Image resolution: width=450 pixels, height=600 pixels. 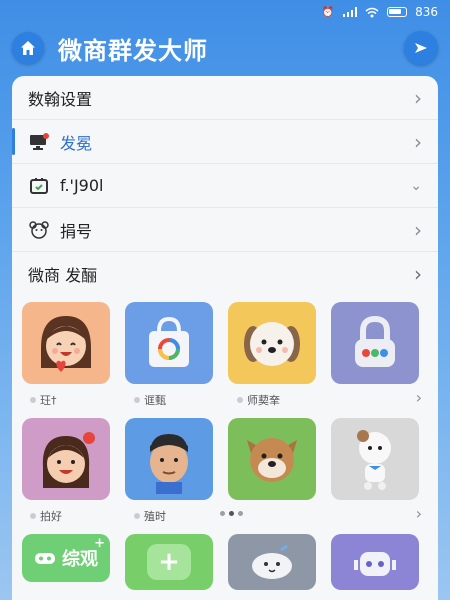 I want to click on sticker-shopping-bag, so click(x=169, y=343).